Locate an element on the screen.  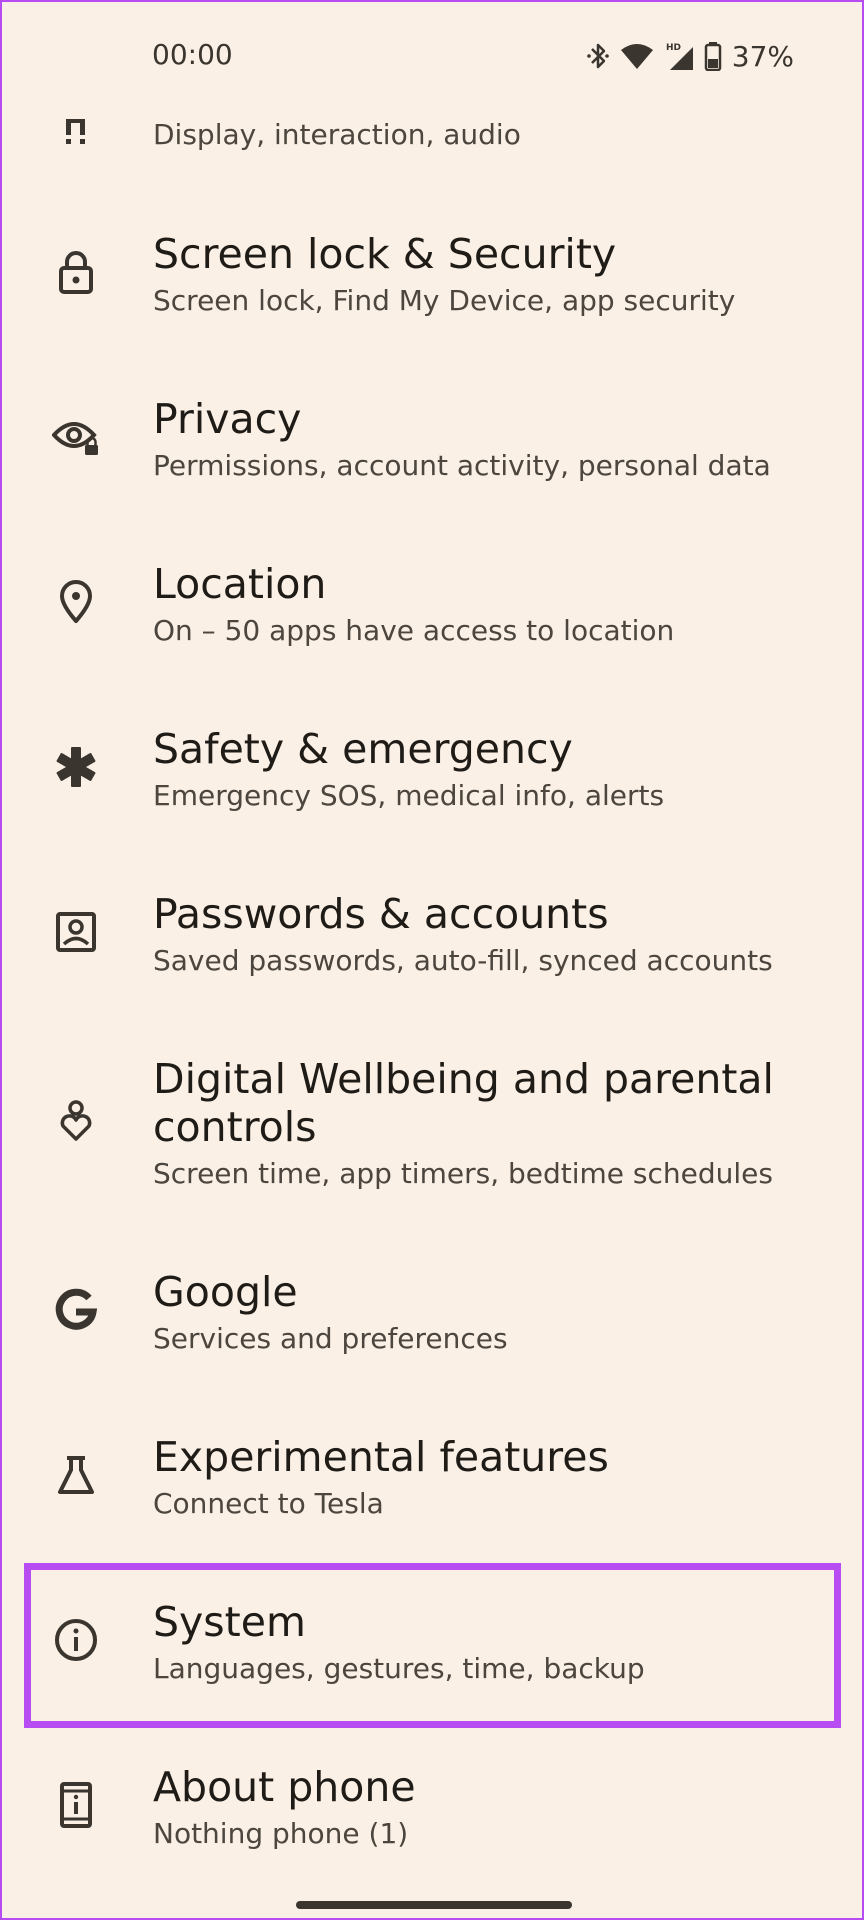
settings-item-title: Digital Wellbeing and parental is located at coordinates (463, 1079).